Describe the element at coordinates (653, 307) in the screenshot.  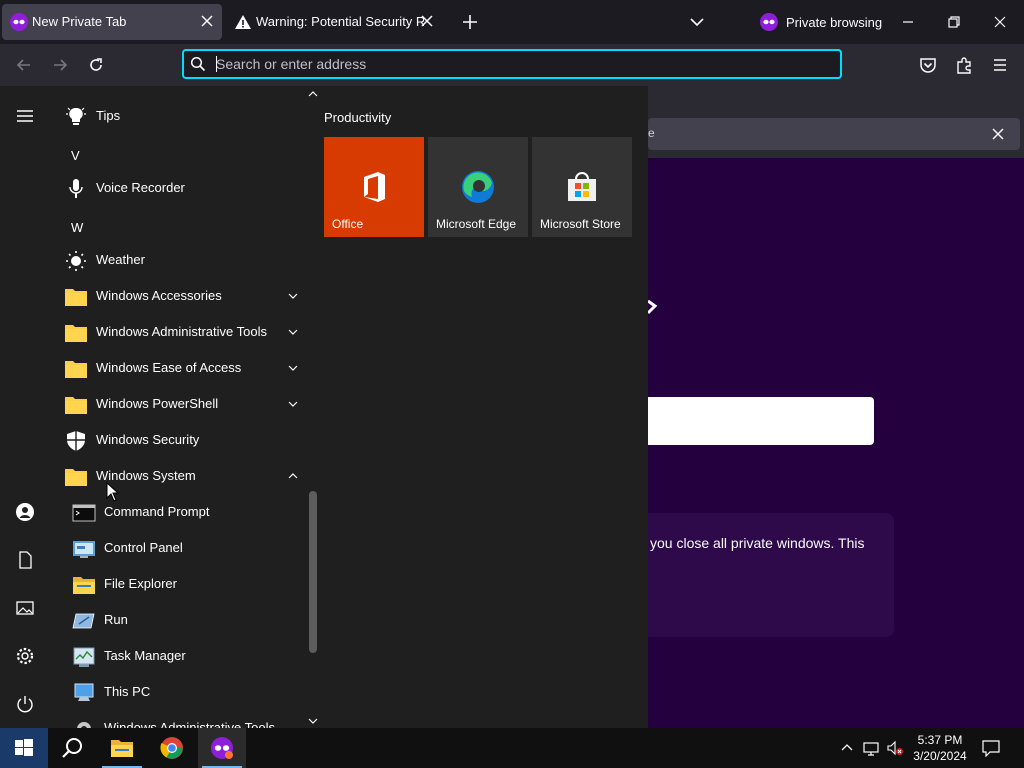
I see `private-logo-fragment` at that location.